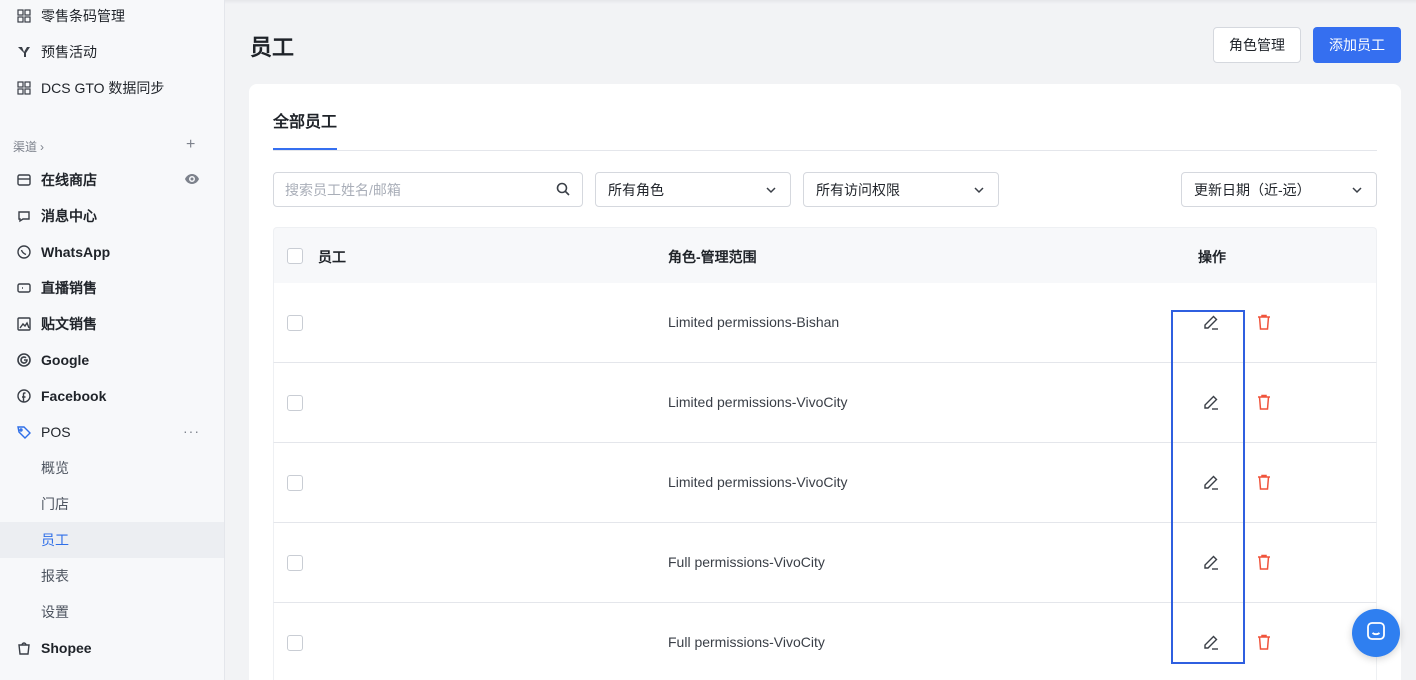 The height and width of the screenshot is (680, 1416). I want to click on role-scope: Limited permissions-Bishan, so click(754, 322).